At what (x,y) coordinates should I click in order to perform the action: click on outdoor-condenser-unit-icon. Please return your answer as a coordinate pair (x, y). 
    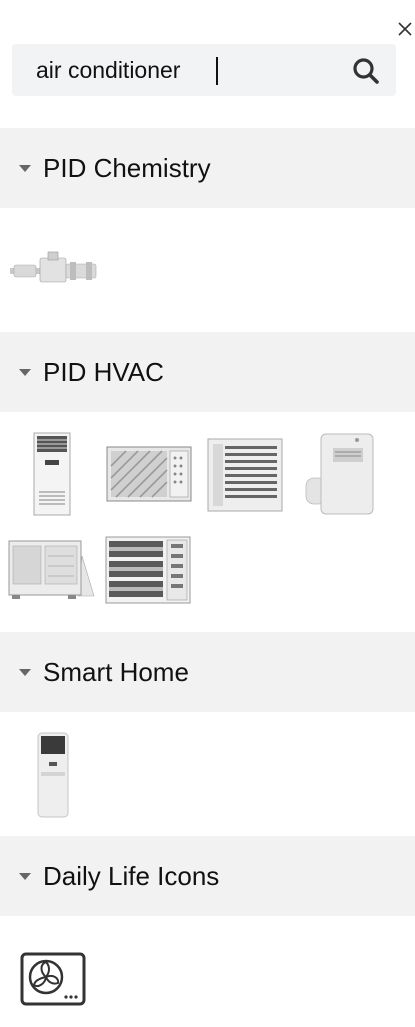
    Looking at the image, I should click on (52, 570).